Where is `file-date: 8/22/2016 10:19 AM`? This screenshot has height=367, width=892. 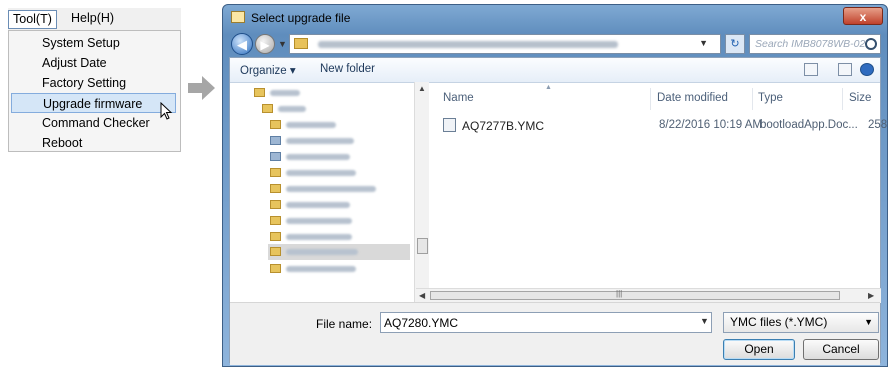 file-date: 8/22/2016 10:19 AM is located at coordinates (710, 125).